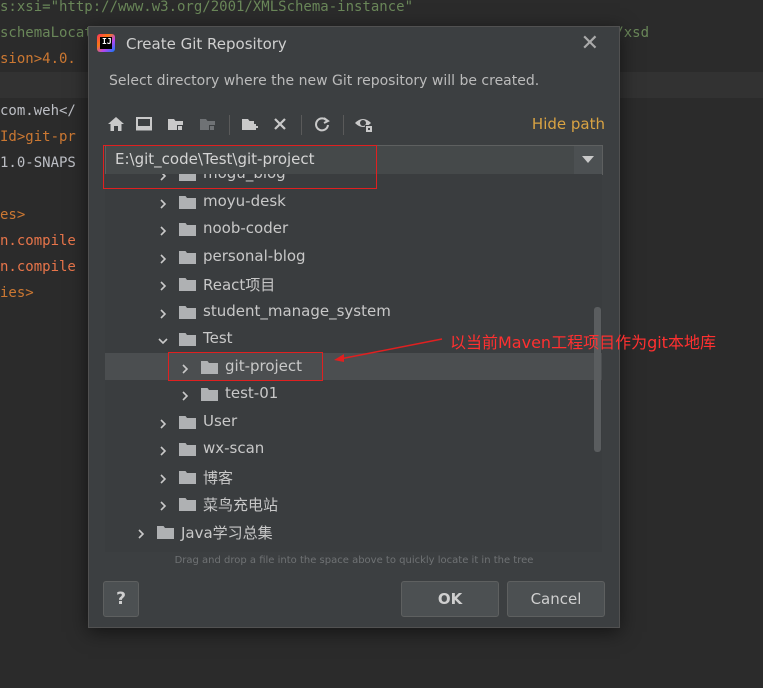 This screenshot has height=688, width=763. What do you see at coordinates (13, 215) in the screenshot?
I see `code-line: es>` at bounding box center [13, 215].